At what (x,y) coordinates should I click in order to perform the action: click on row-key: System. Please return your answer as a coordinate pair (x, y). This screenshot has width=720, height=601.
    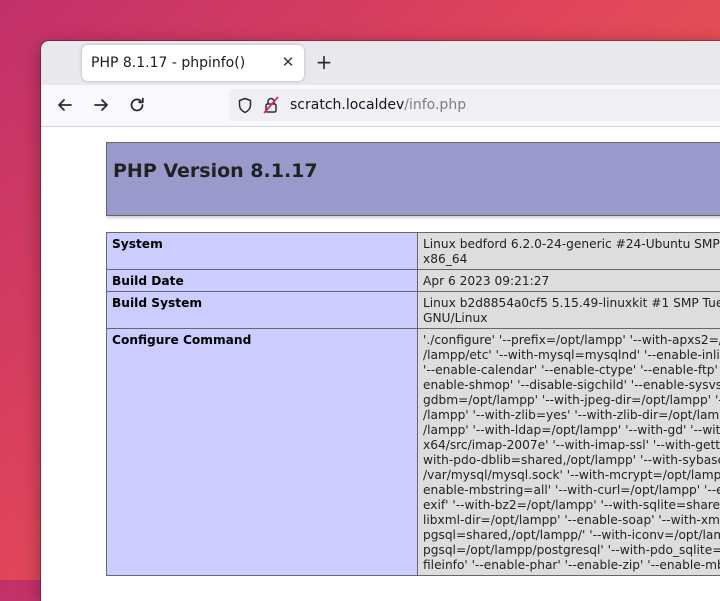
    Looking at the image, I should click on (262, 251).